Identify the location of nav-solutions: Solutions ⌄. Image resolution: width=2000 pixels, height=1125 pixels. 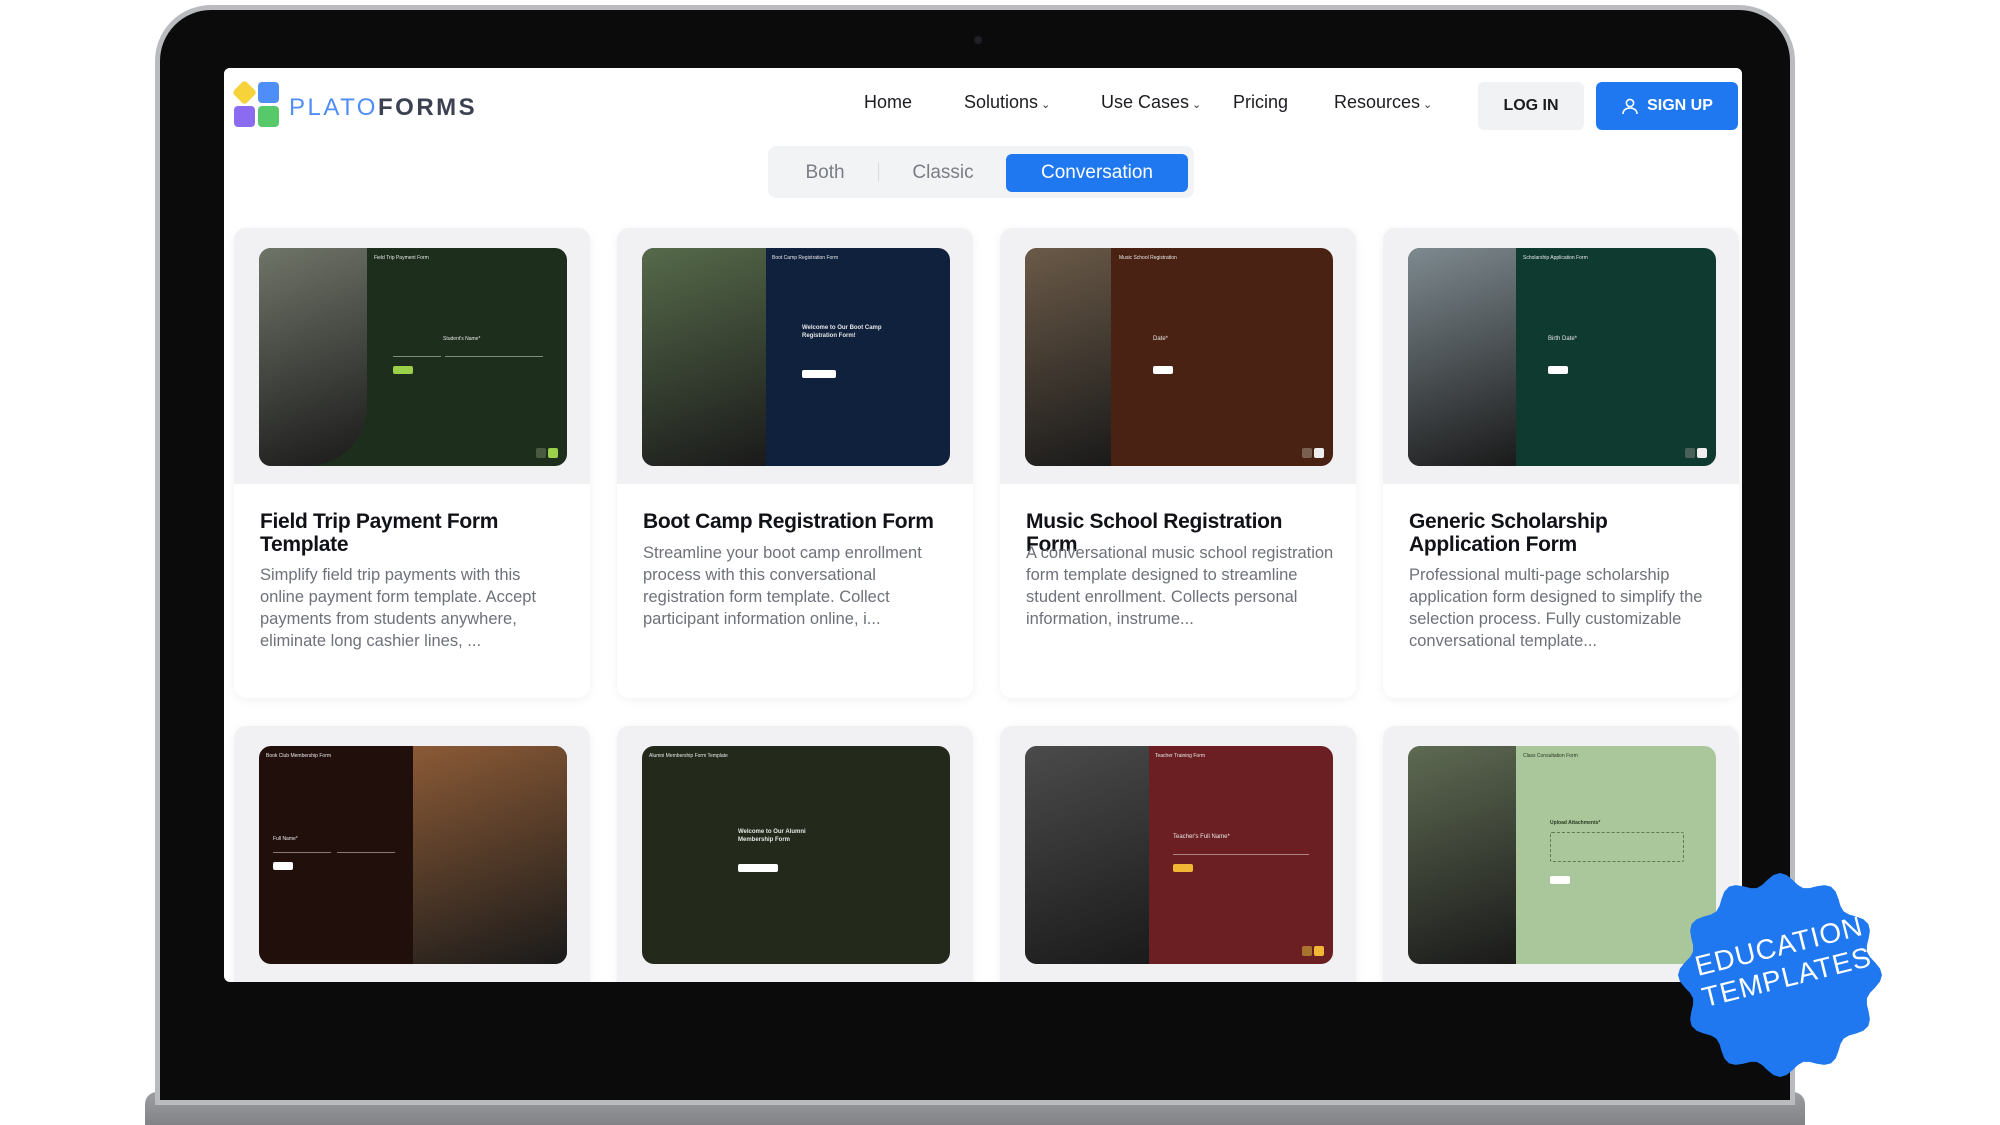
(1007, 102).